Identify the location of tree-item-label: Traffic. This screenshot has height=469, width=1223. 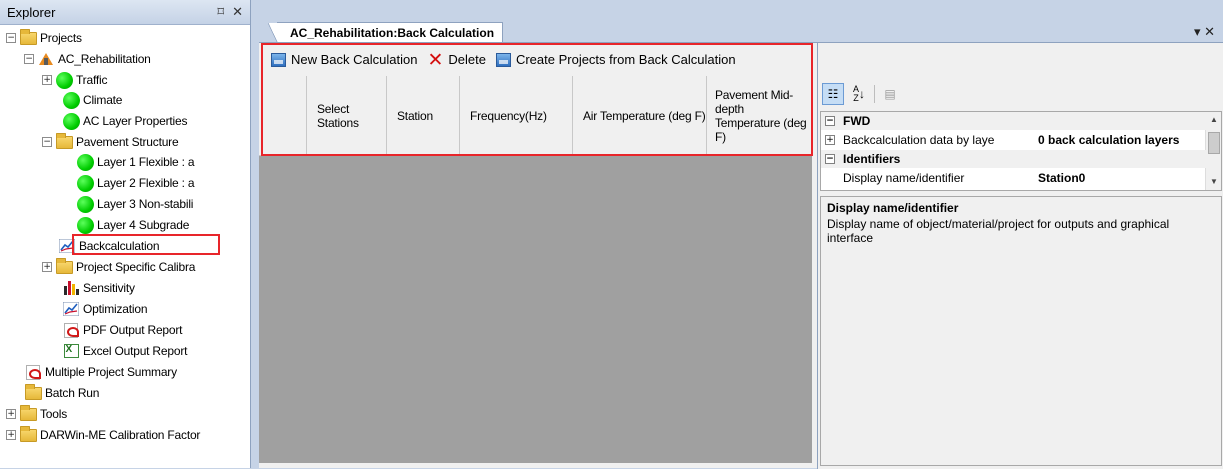
(92, 80).